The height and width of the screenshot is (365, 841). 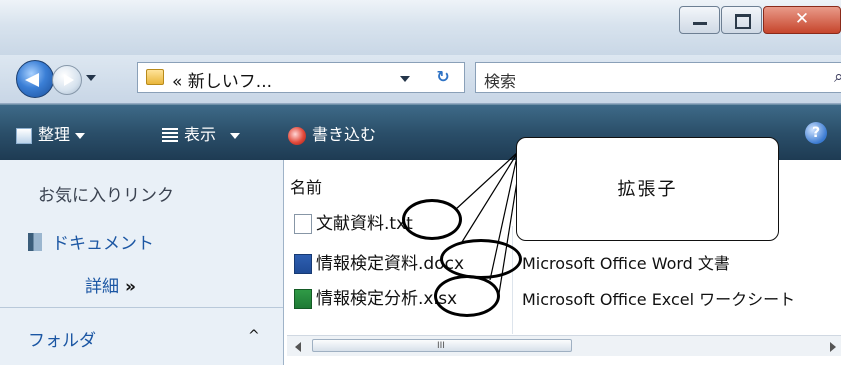 I want to click on more-label: 詳細, so click(x=102, y=287).